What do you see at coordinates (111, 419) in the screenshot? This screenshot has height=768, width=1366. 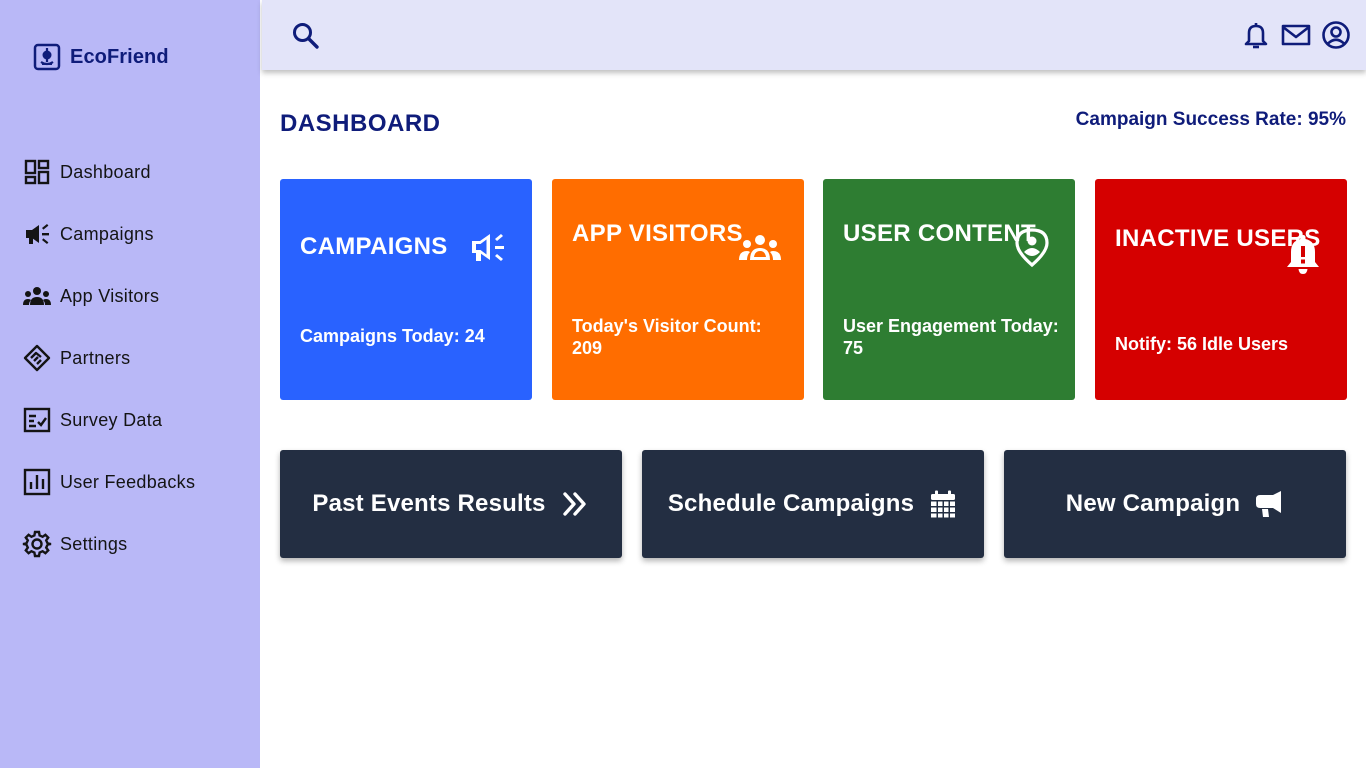 I see `sidebar-item-label: Survey Data` at bounding box center [111, 419].